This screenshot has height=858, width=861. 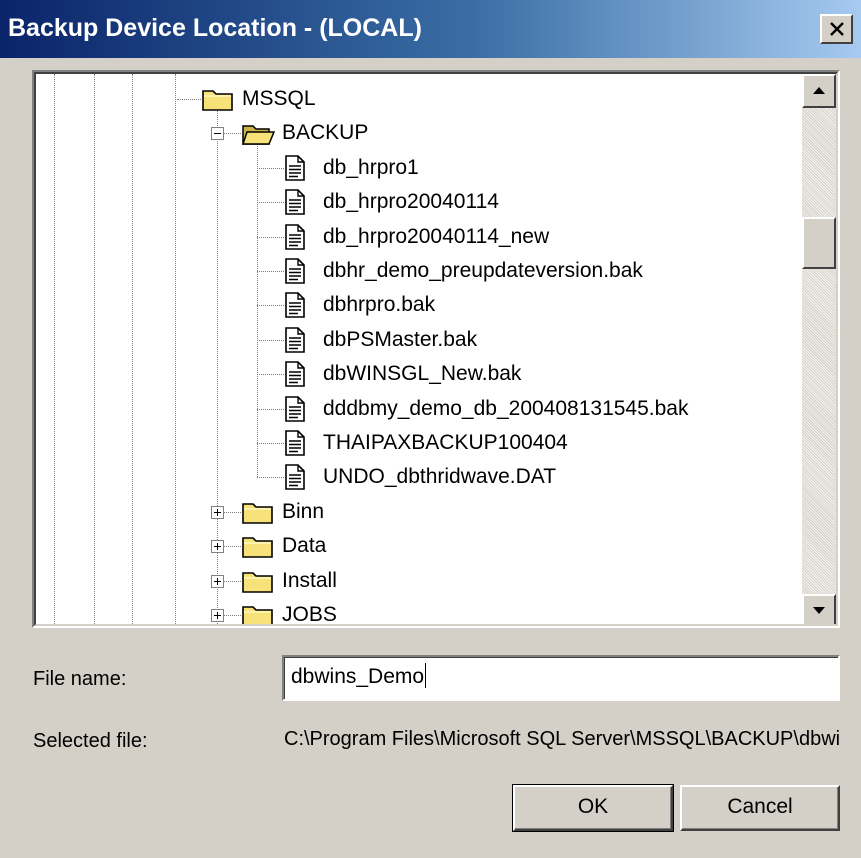 I want to click on tree-item-label: Data, so click(x=304, y=546).